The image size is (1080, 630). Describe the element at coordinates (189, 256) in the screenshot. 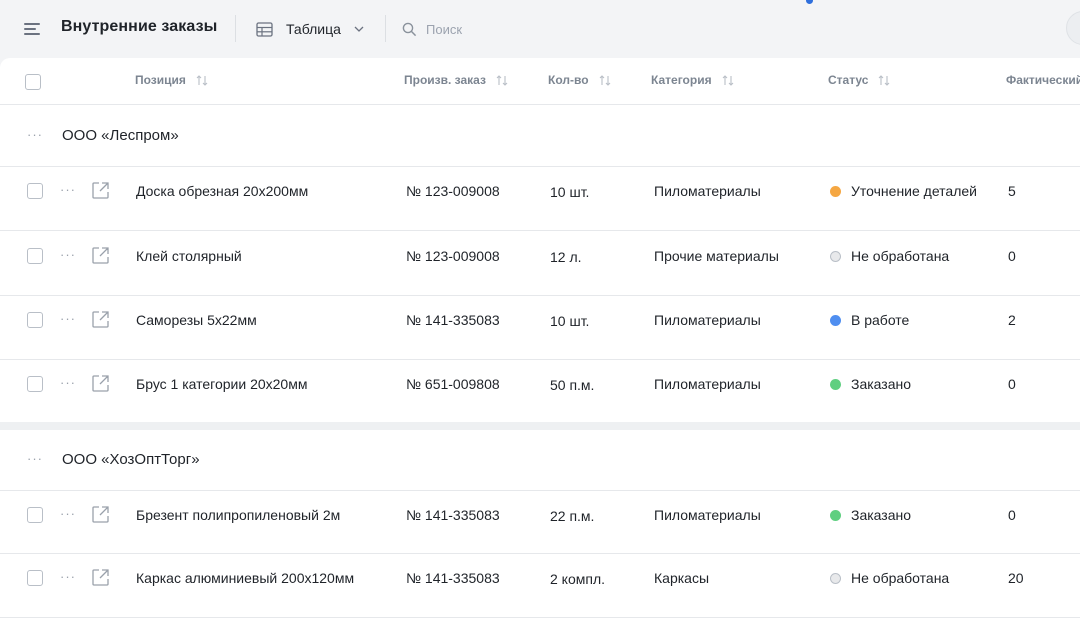

I see `cell-position: Клей столярный` at that location.